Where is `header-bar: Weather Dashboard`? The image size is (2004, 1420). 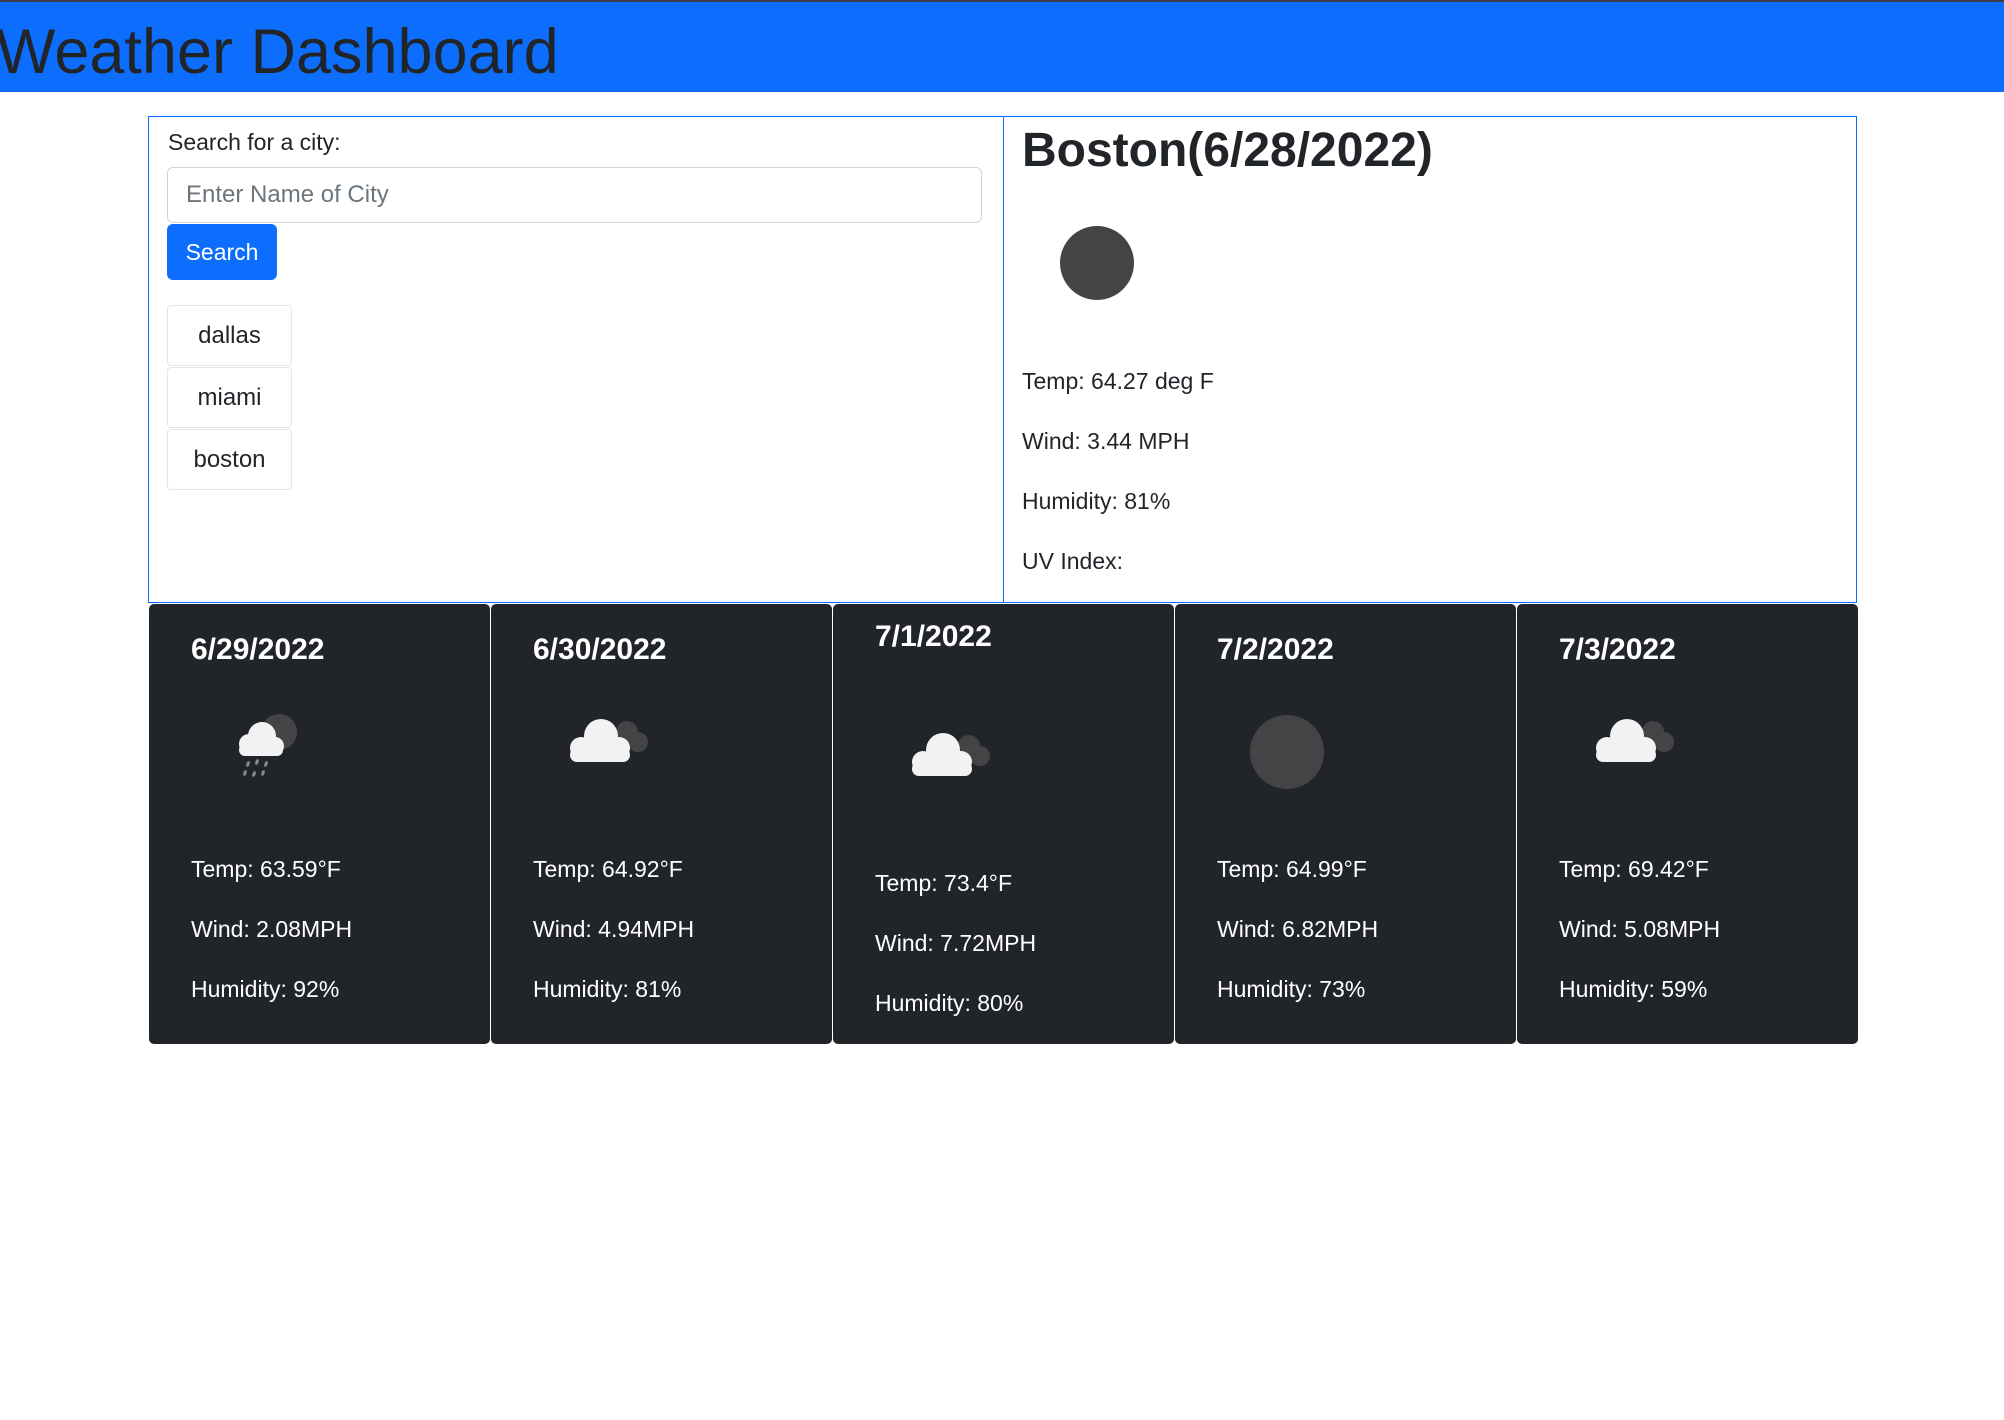
header-bar: Weather Dashboard is located at coordinates (1002, 46).